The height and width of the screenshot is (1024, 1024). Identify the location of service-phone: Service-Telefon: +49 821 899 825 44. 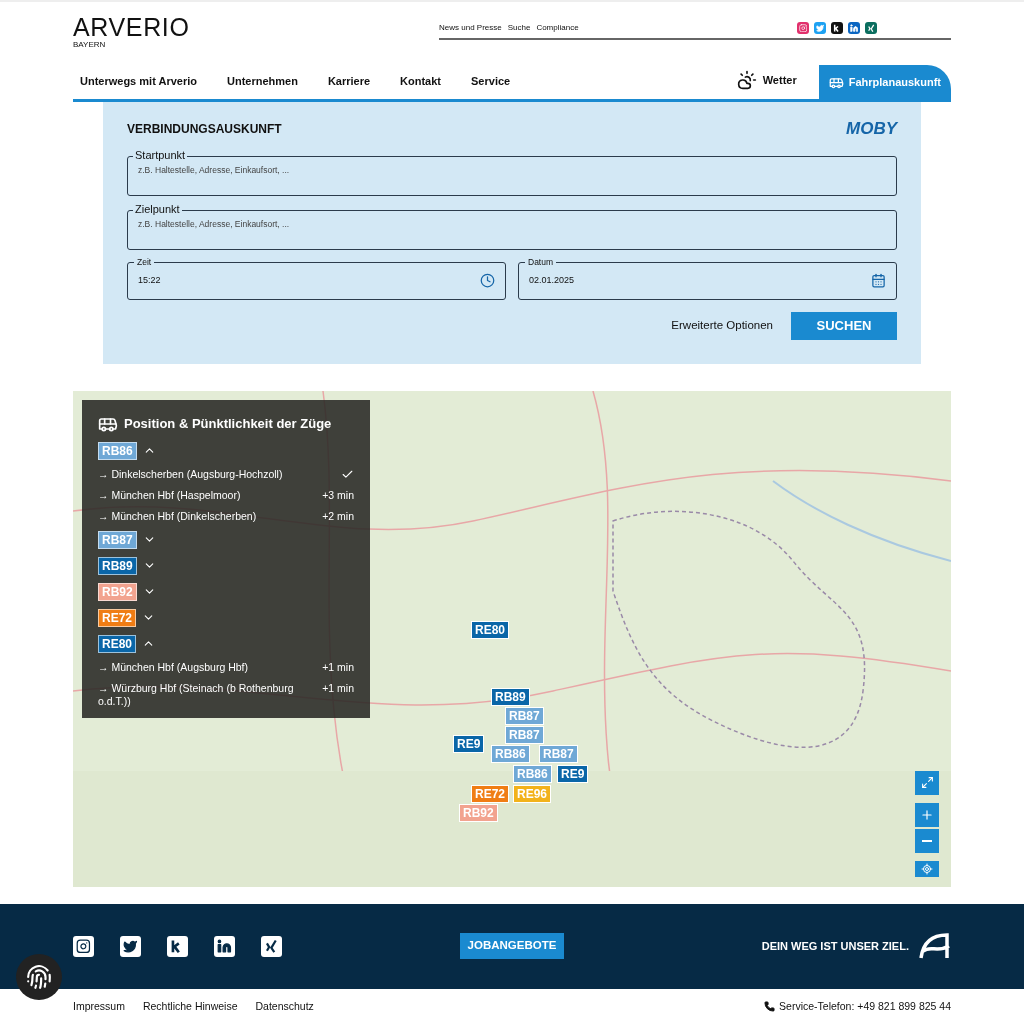
(865, 1006).